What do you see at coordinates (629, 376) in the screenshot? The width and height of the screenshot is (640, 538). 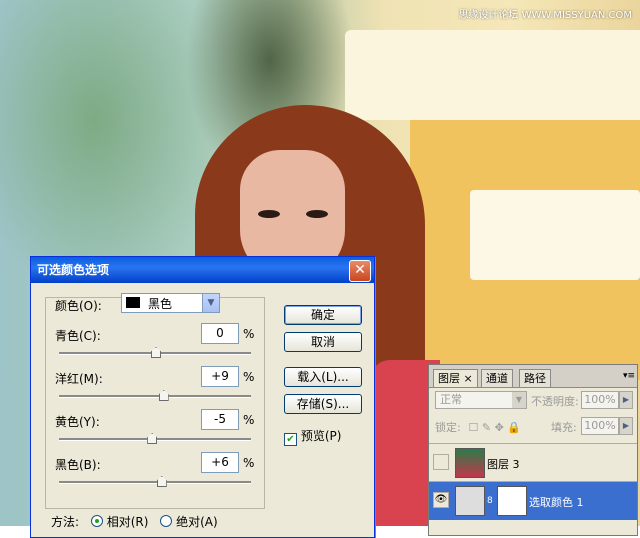 I see `panel-menu-icon: ▾≡` at bounding box center [629, 376].